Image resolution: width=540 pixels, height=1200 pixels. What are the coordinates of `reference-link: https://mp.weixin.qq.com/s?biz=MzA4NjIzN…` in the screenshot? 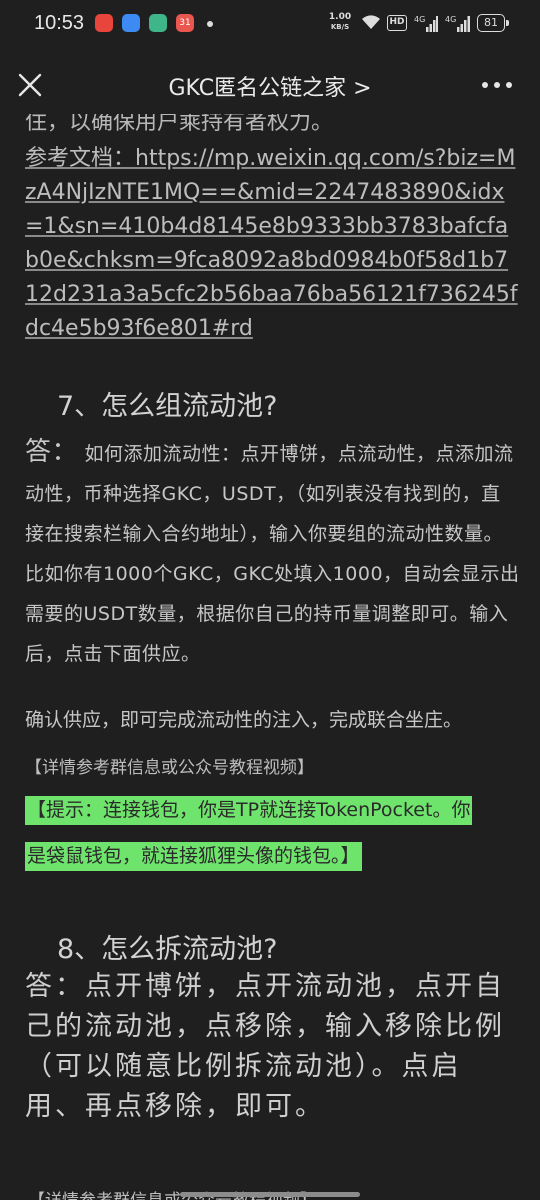 It's located at (271, 243).